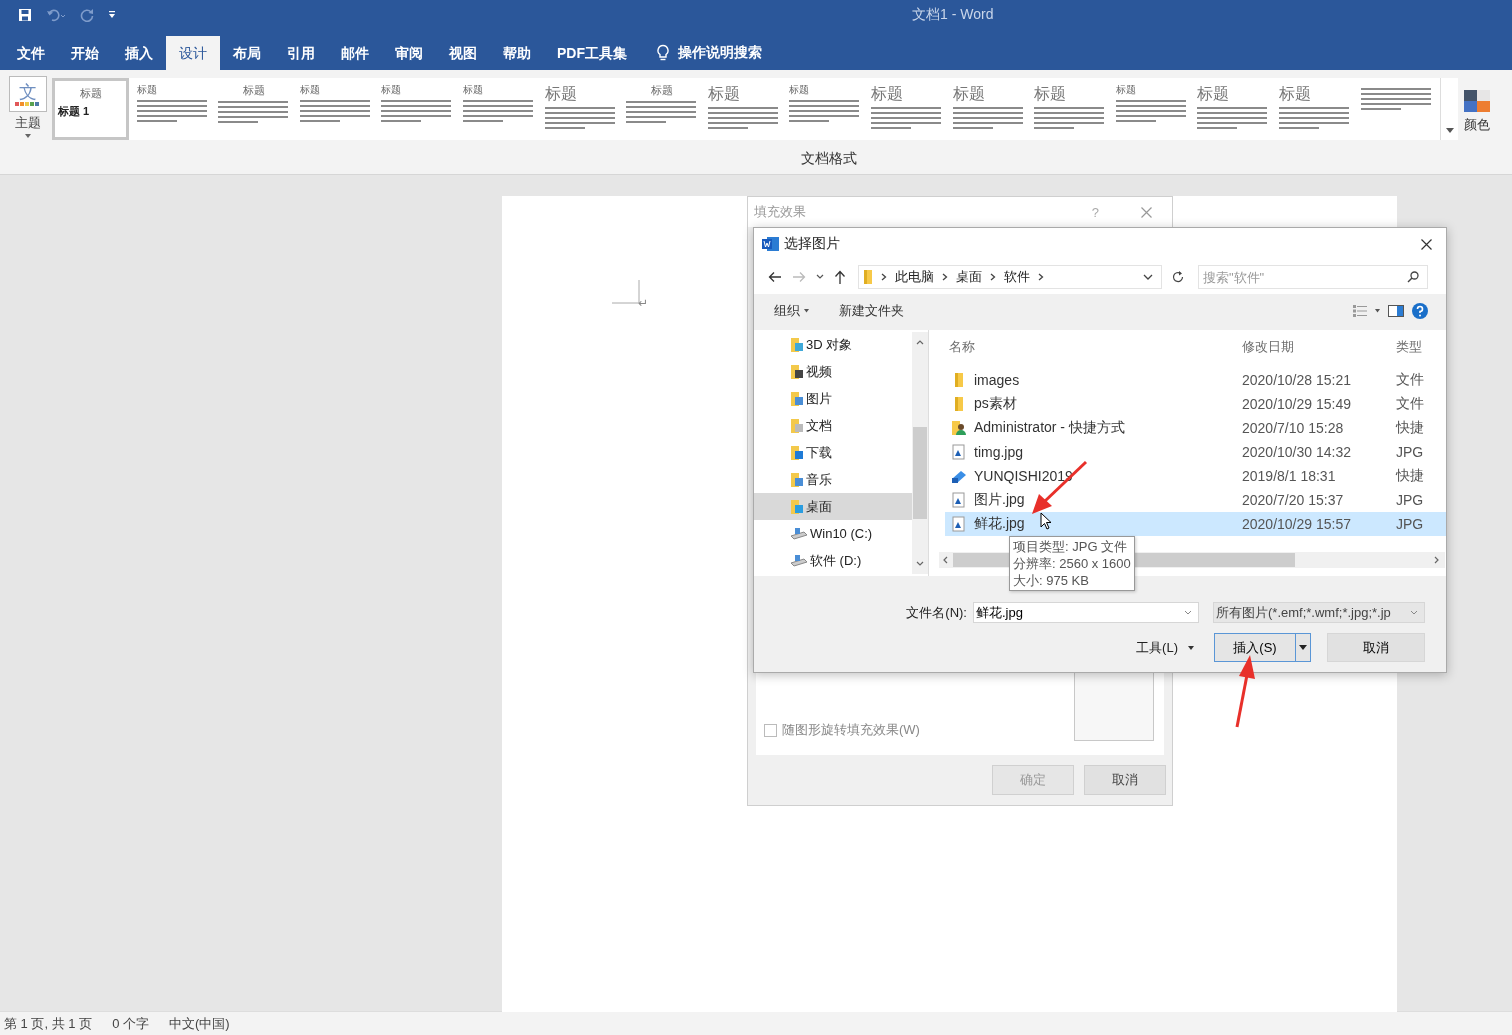 The height and width of the screenshot is (1035, 1512). Describe the element at coordinates (139, 53) in the screenshot. I see `ribbon-tab: 插入` at that location.